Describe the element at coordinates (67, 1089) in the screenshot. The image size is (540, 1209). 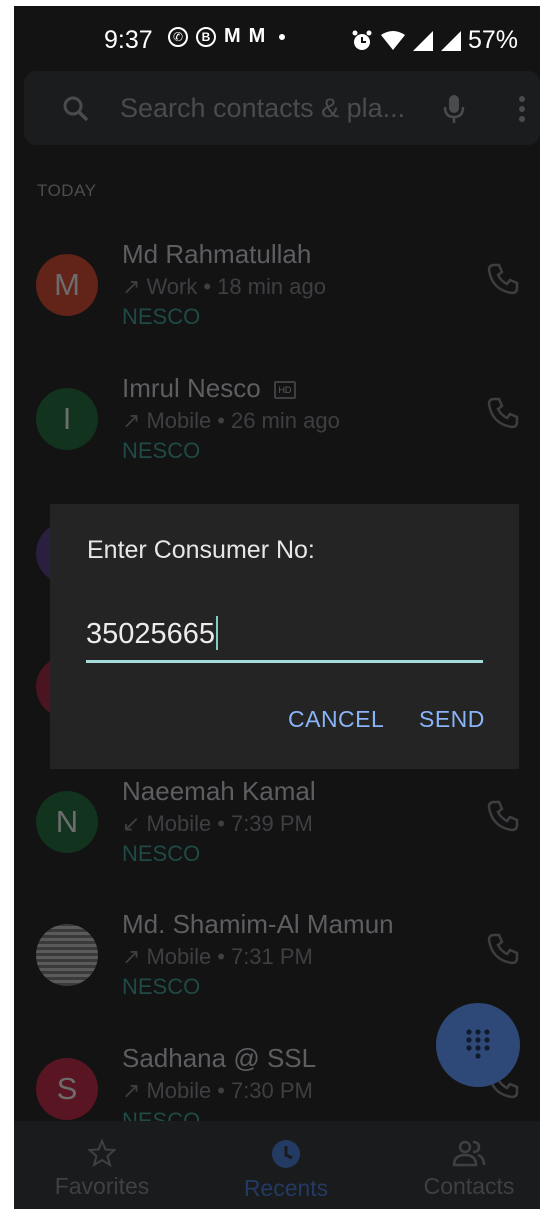
I see `avatar: S` at that location.